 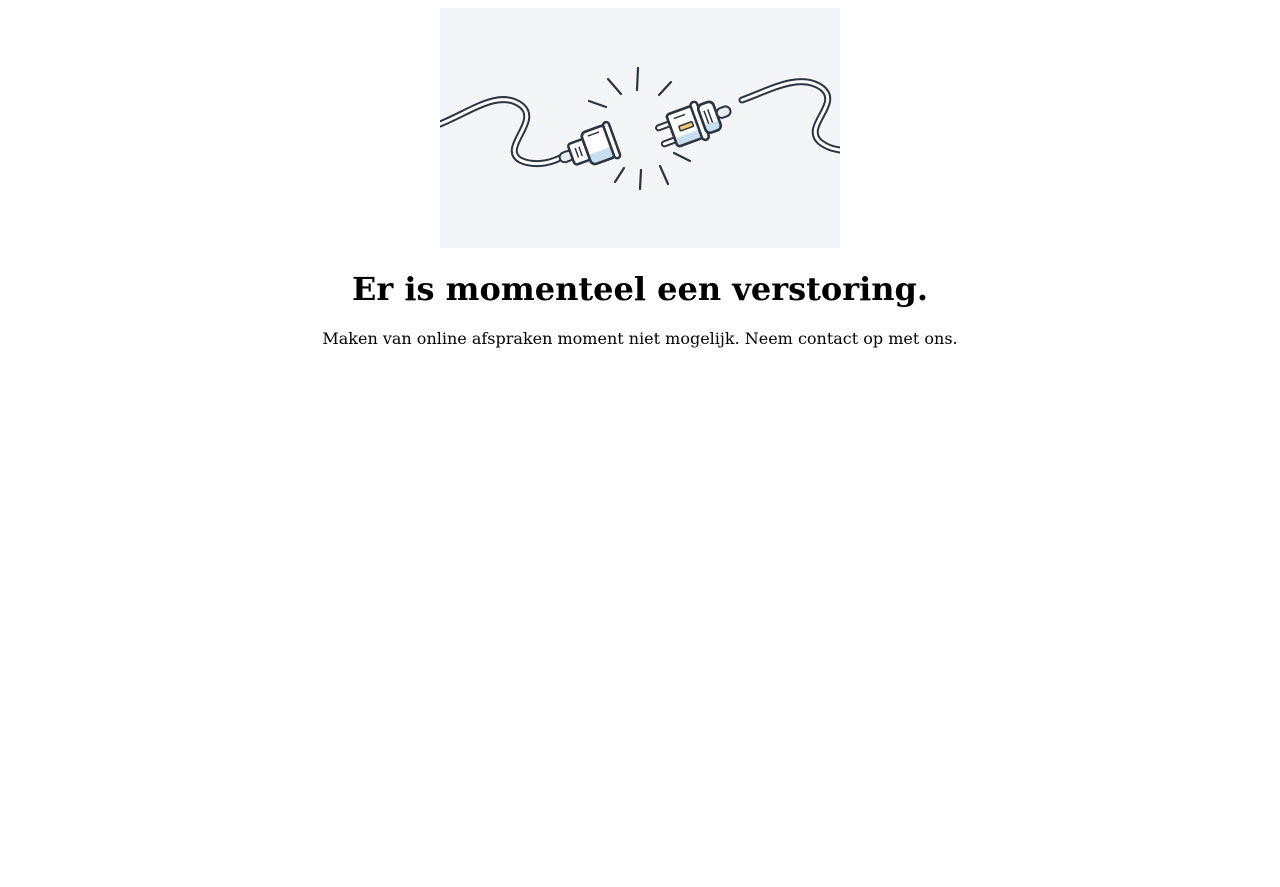 What do you see at coordinates (640, 289) in the screenshot?
I see `page-title: Er is momenteel een verstoring.` at bounding box center [640, 289].